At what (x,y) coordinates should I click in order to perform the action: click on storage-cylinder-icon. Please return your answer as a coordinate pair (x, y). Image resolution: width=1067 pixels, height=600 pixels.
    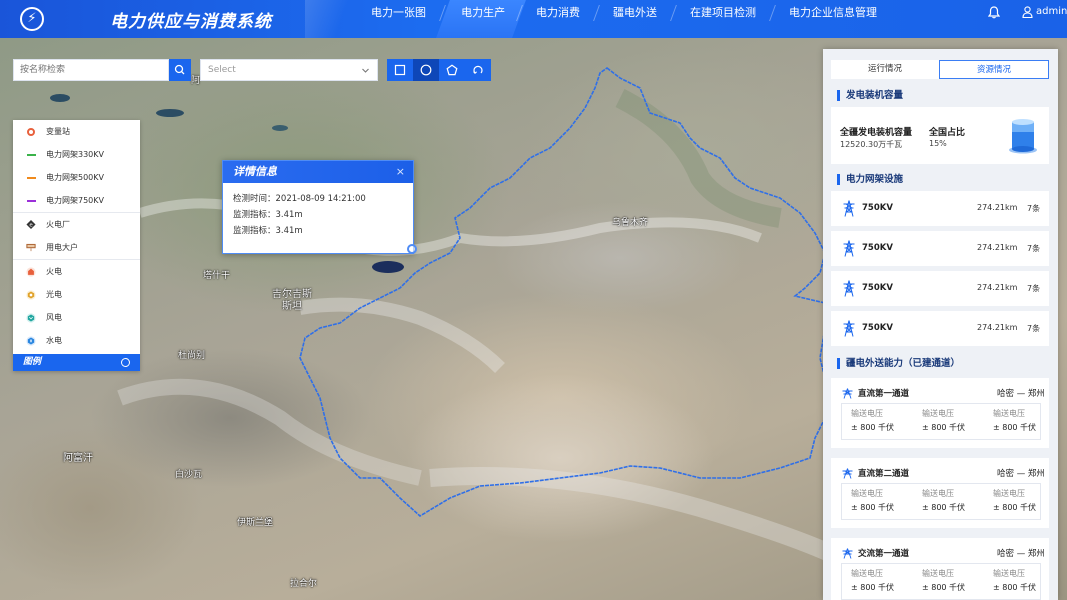
    Looking at the image, I should click on (1023, 136).